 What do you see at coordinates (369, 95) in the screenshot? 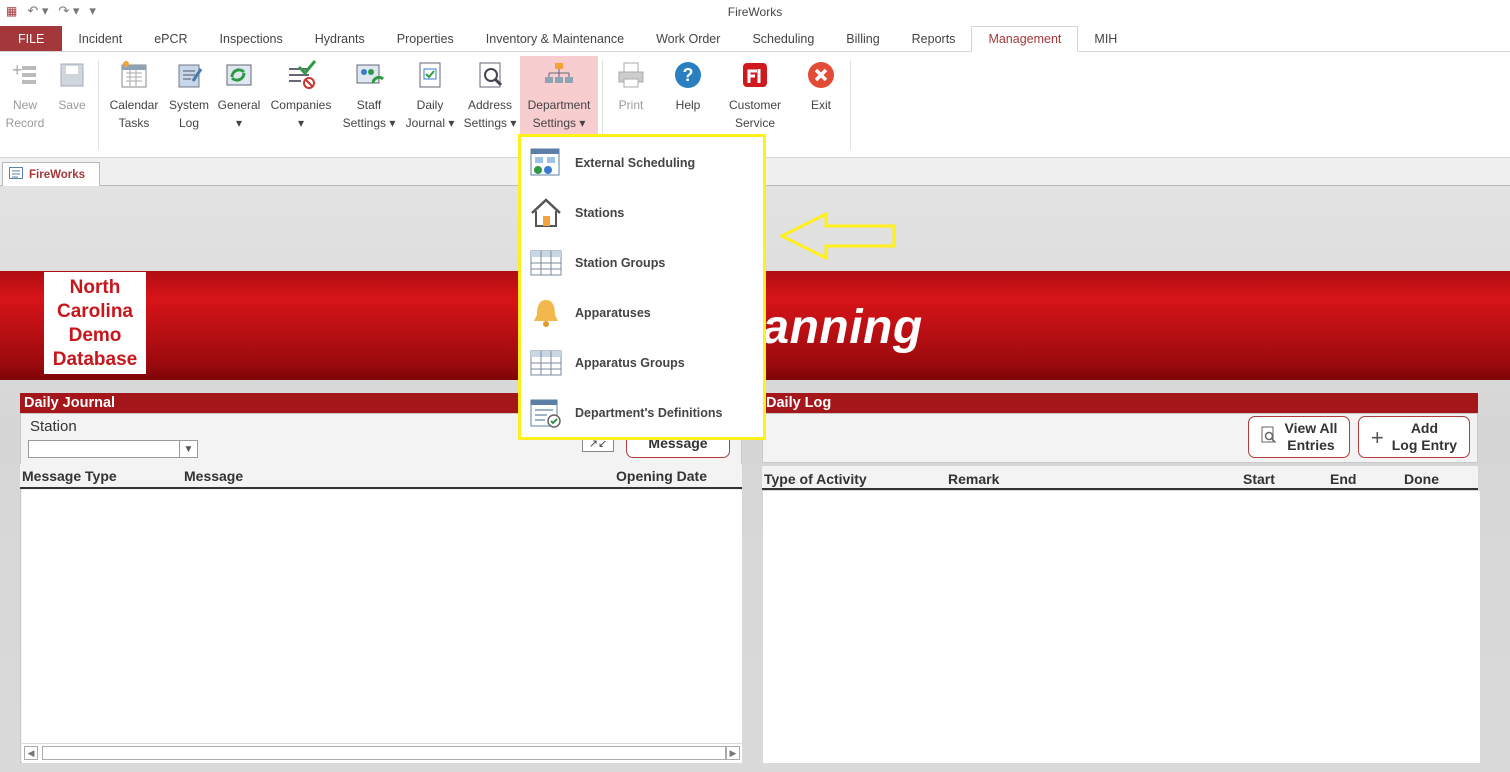
I see `staff-settings-button: Staff Settings ▾` at bounding box center [369, 95].